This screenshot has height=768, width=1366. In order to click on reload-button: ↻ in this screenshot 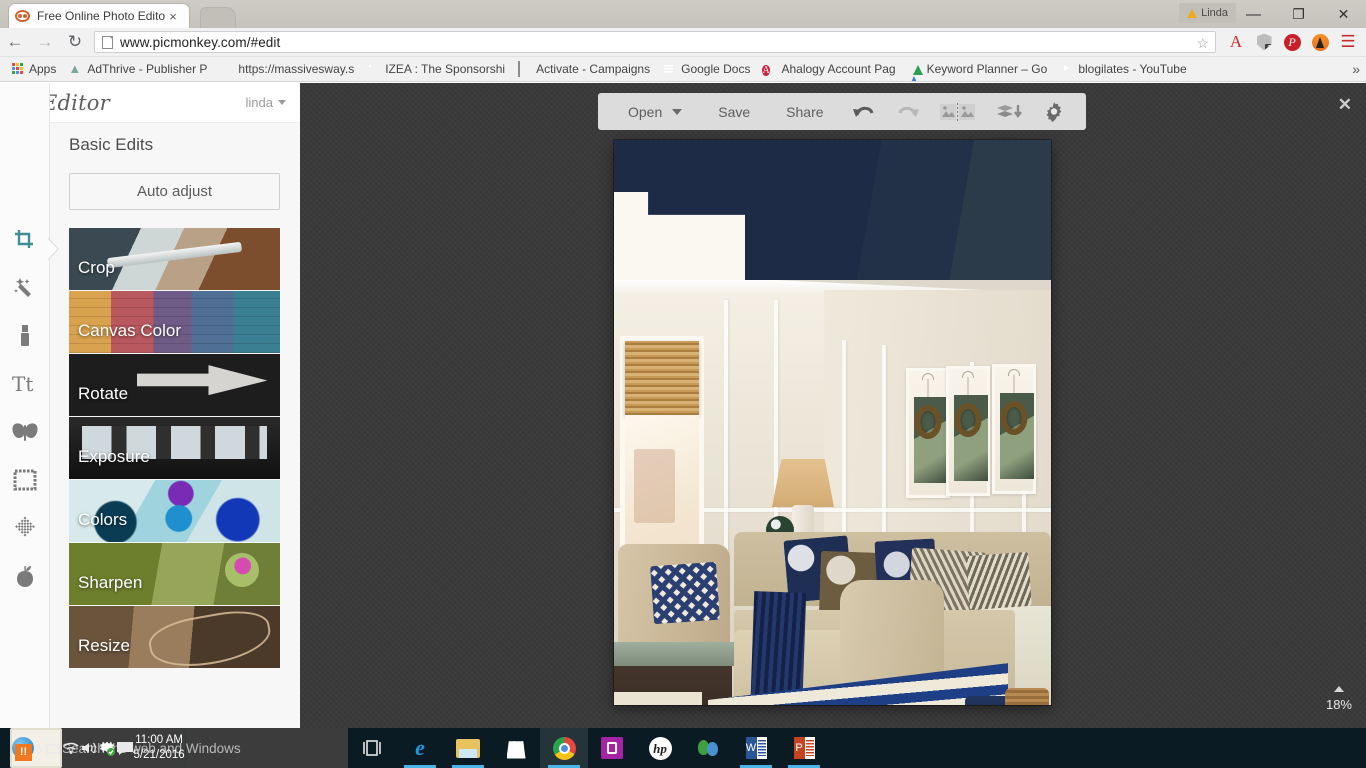, I will do `click(75, 42)`.